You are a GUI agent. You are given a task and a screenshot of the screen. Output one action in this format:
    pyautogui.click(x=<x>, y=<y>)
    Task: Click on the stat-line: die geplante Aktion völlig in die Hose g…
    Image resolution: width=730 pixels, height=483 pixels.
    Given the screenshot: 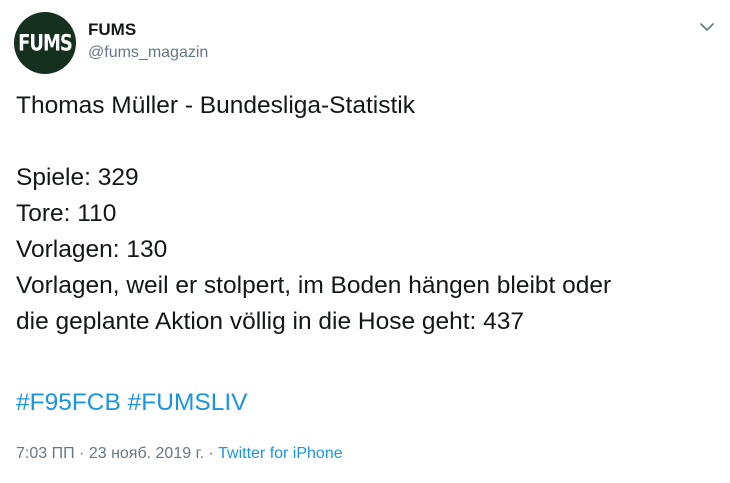 What is the action you would take?
    pyautogui.click(x=270, y=321)
    